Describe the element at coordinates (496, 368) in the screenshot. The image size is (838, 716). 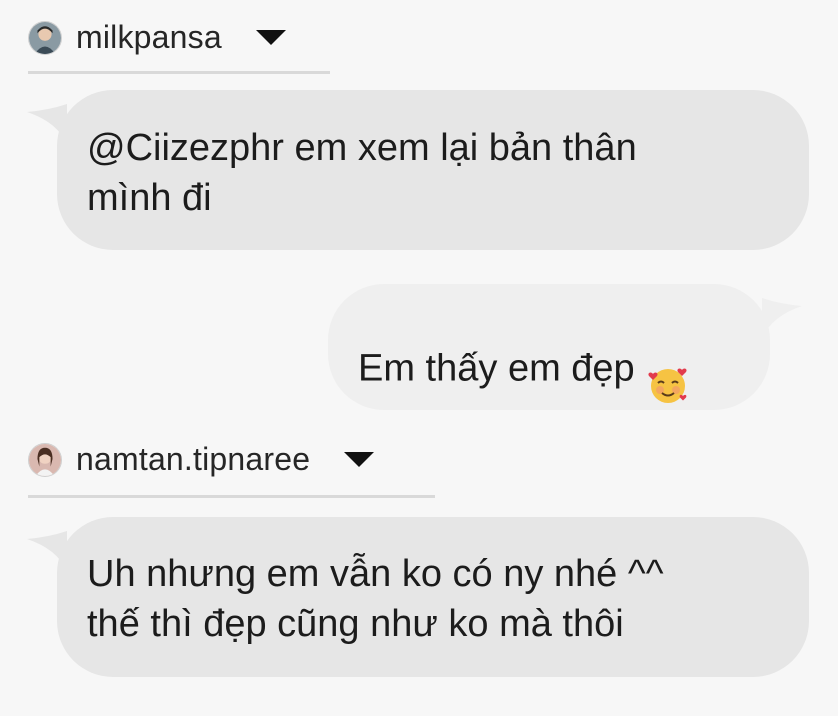
I see `message-text-content: Em thấy em đẹp` at that location.